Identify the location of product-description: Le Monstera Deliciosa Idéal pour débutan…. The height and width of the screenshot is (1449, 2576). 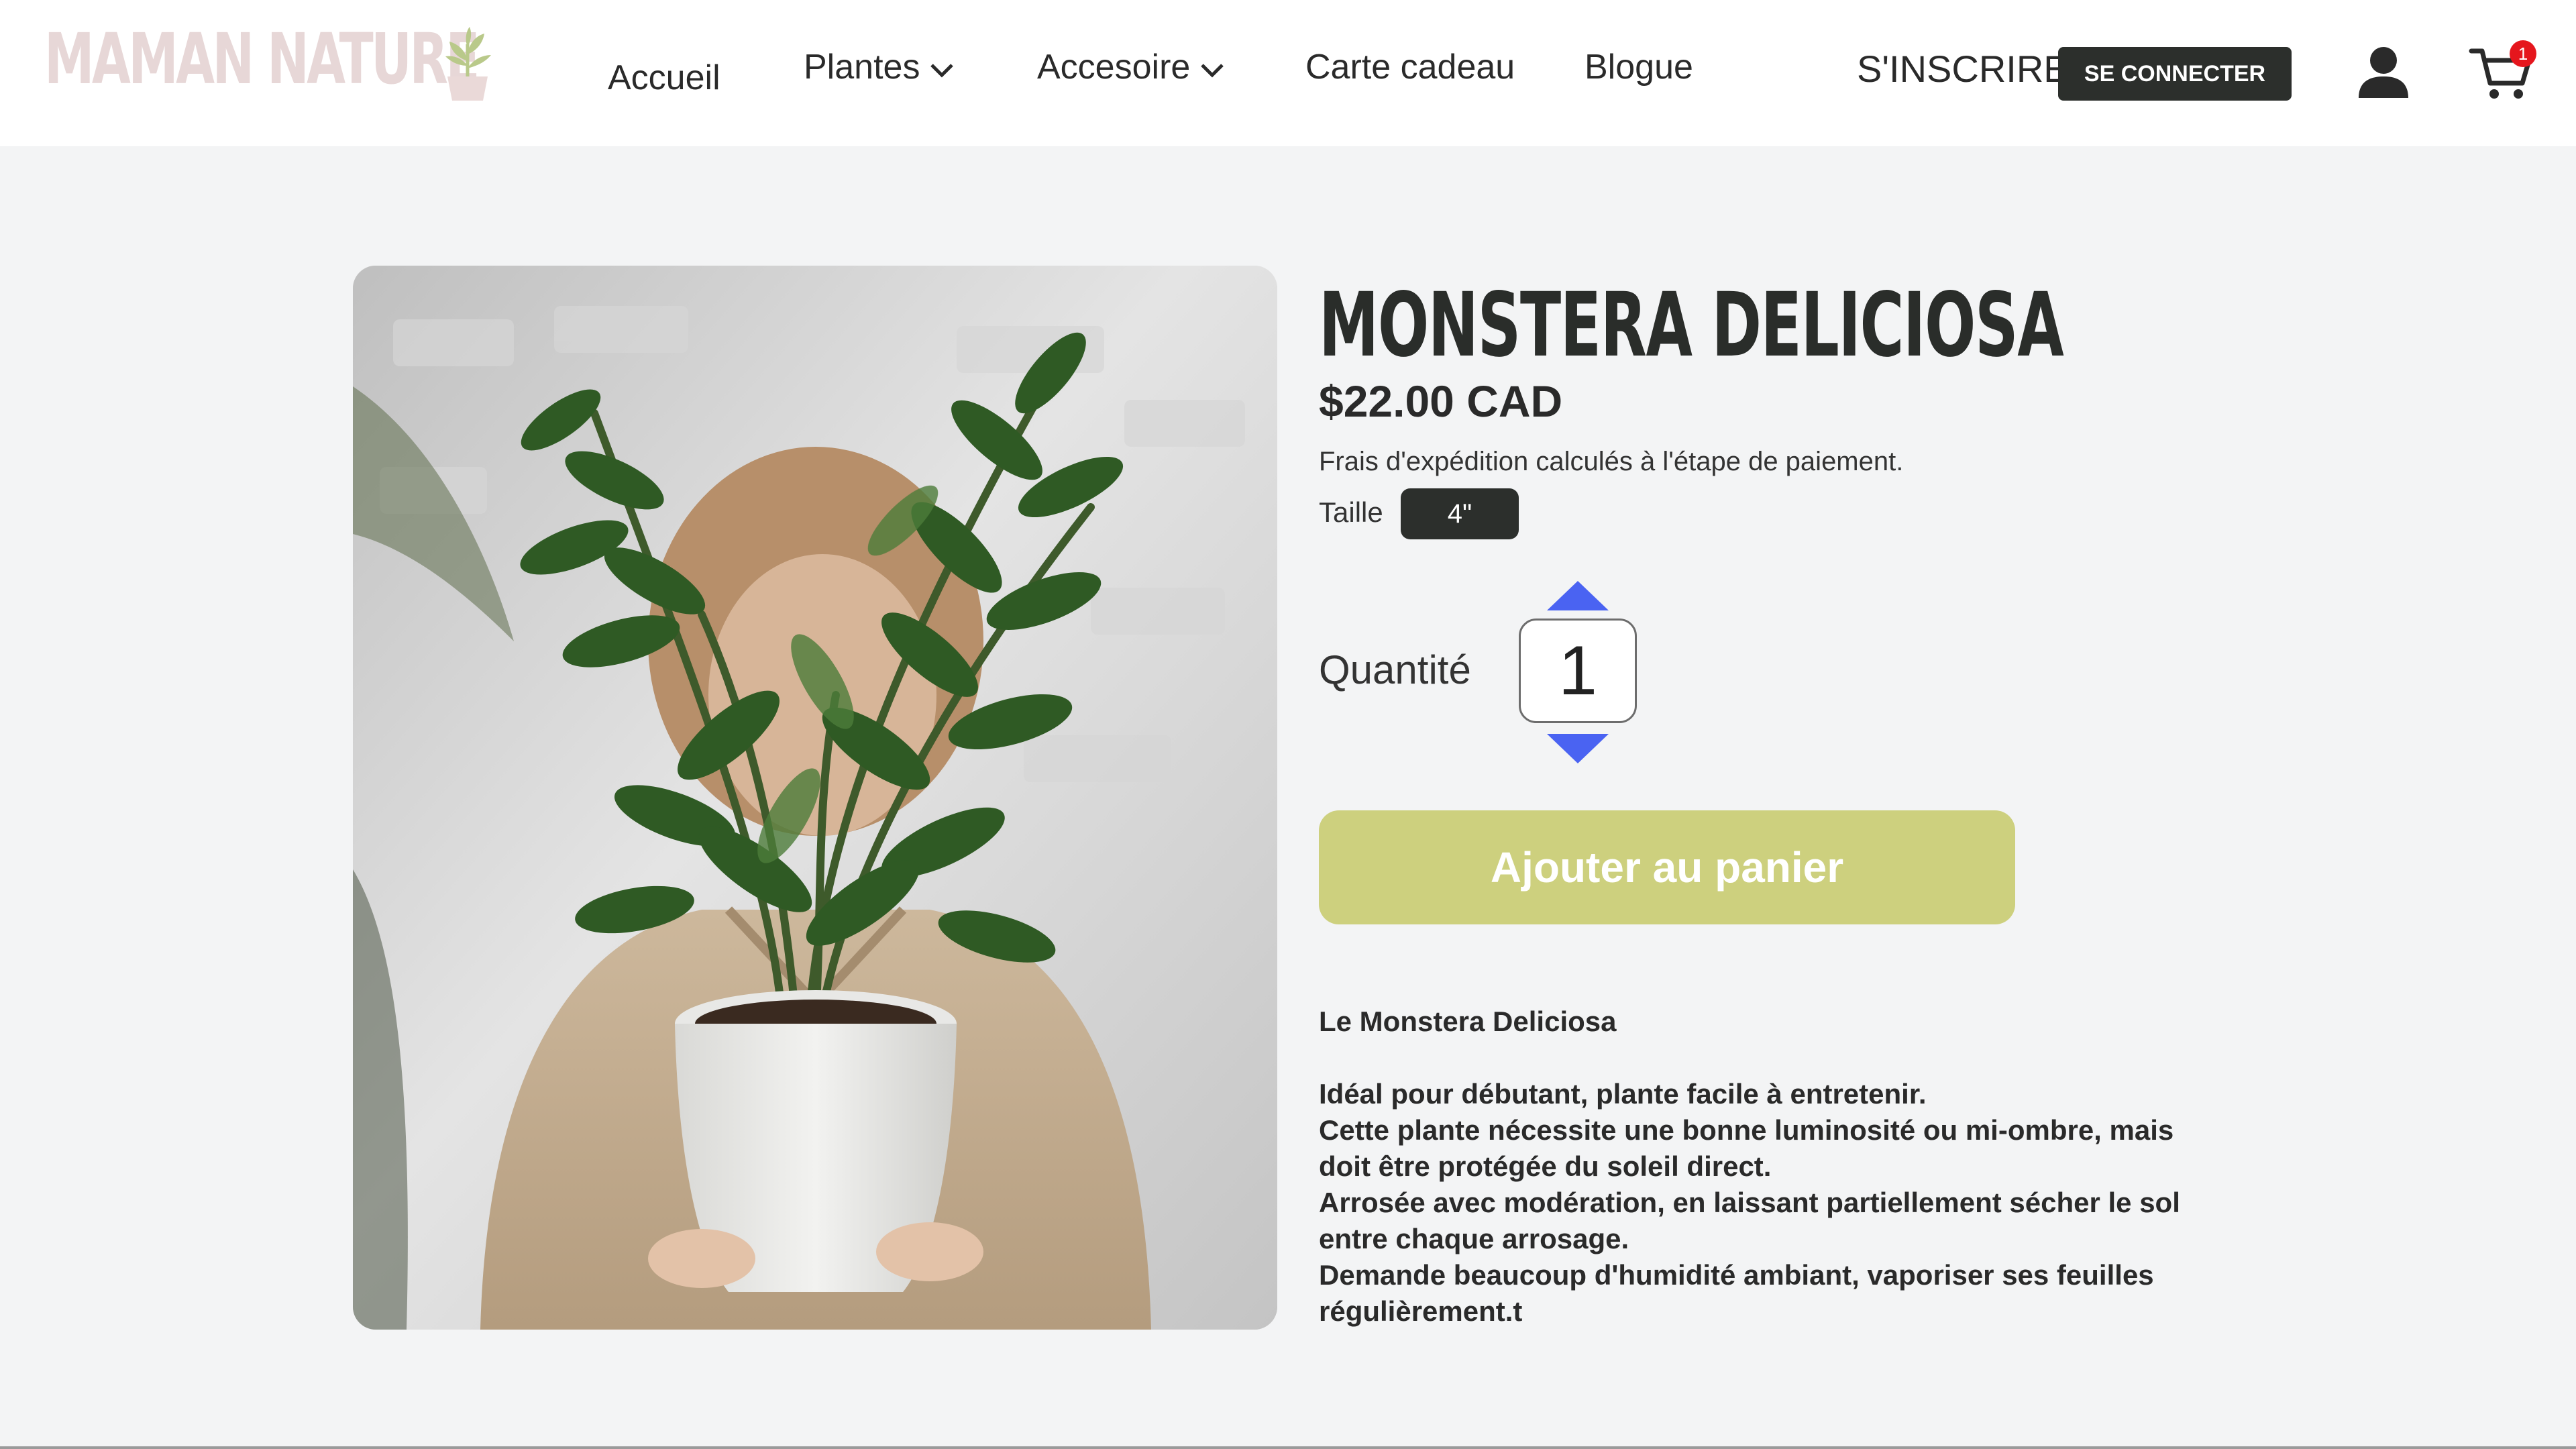
(1768, 1167).